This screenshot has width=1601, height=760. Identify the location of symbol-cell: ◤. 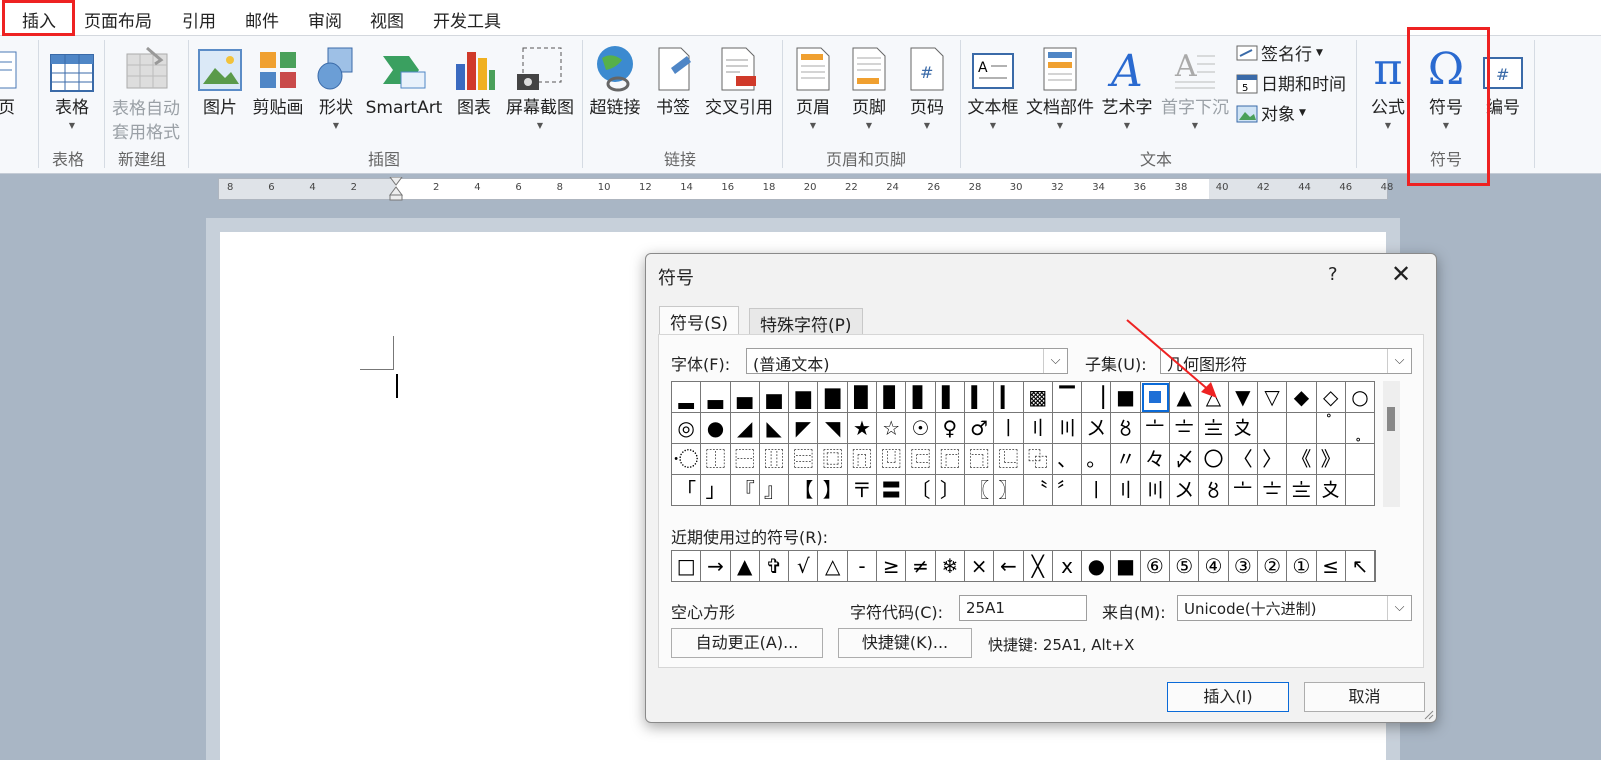
(804, 428).